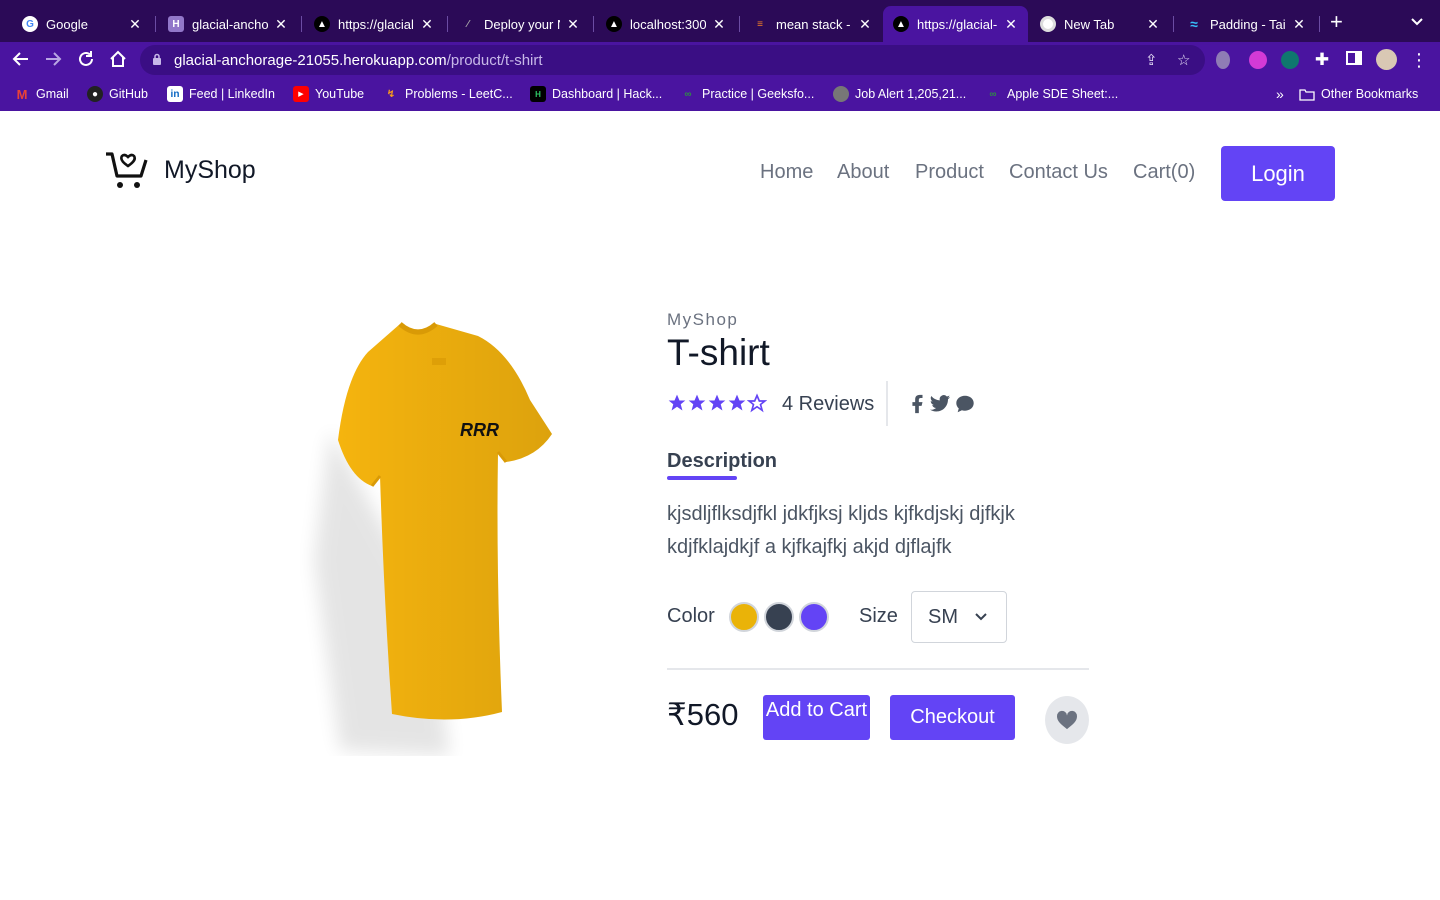  Describe the element at coordinates (117, 94) in the screenshot. I see `bookmark-item: ● GitHub` at that location.